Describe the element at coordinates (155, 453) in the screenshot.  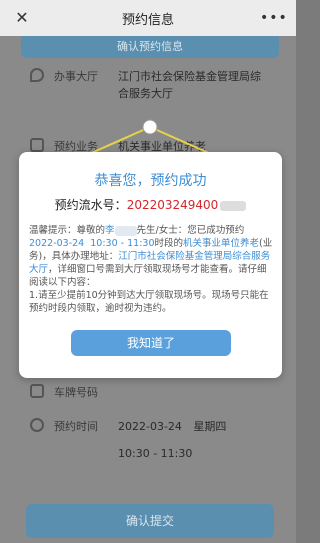
I see `time-value: 10:30 - 11:30` at that location.